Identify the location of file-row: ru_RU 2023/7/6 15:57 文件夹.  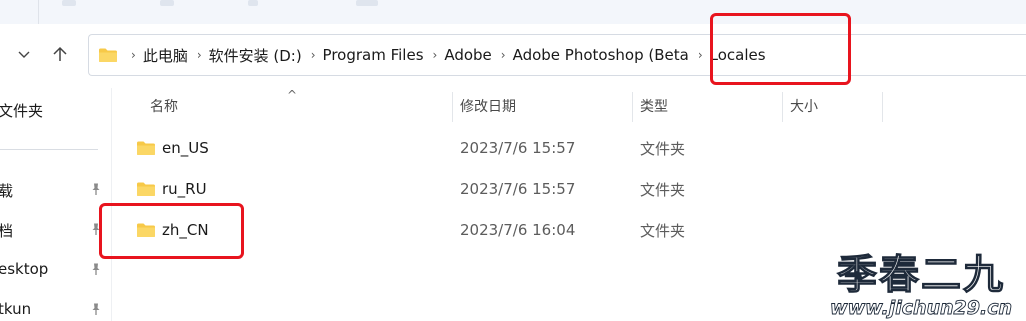
(569, 189).